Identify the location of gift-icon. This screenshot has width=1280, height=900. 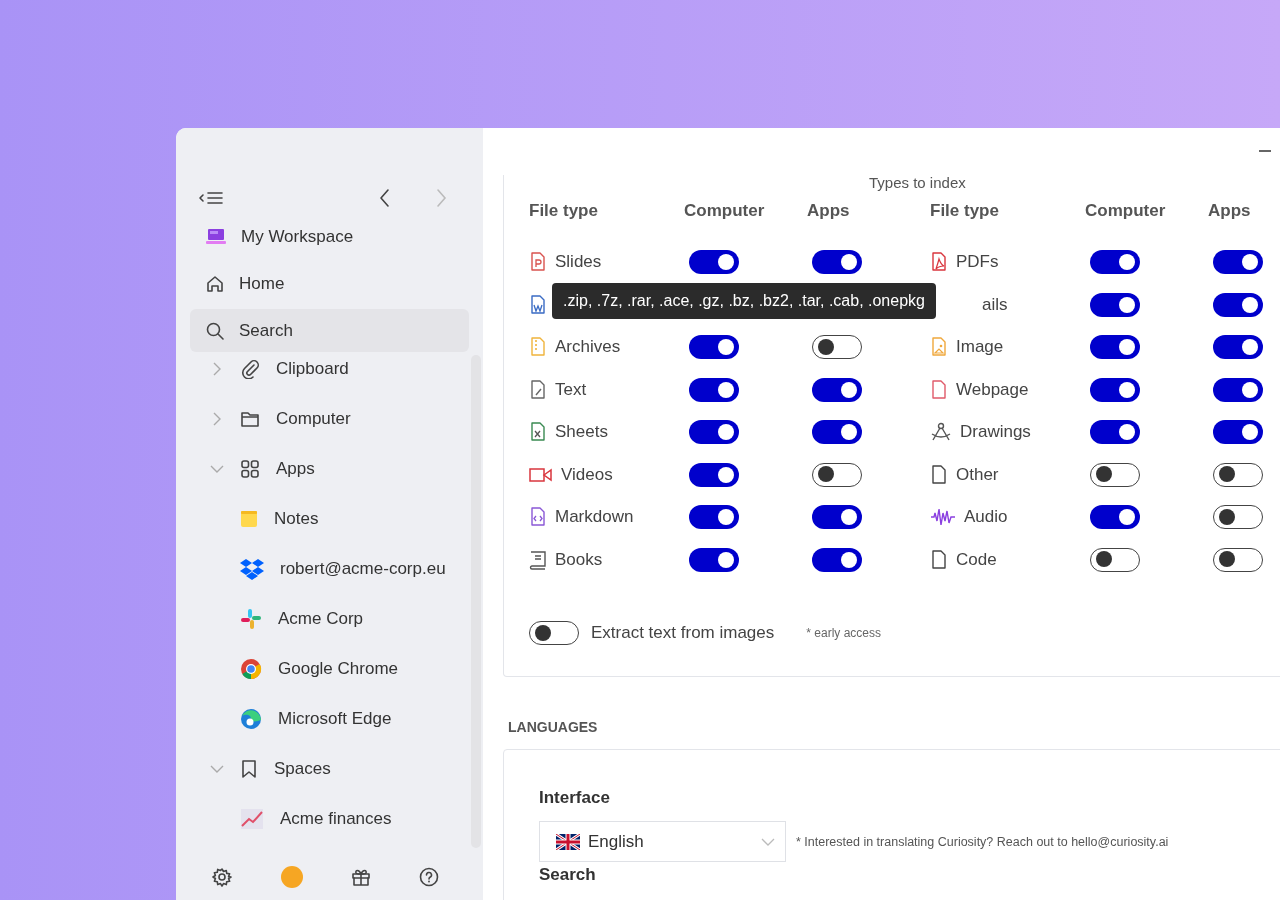
(361, 877).